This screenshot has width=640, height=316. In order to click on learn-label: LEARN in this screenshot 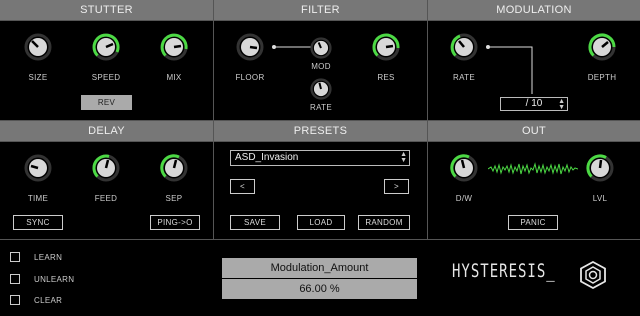, I will do `click(48, 257)`.